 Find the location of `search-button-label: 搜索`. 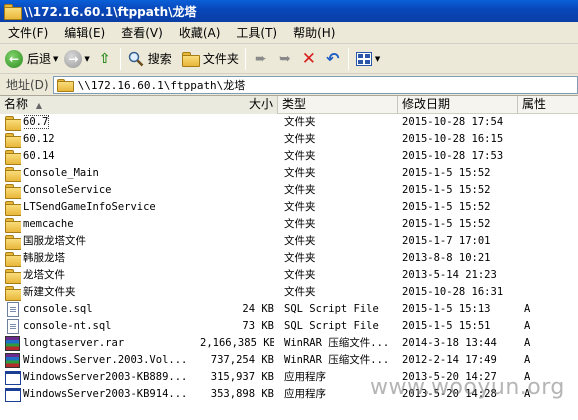

search-button-label: 搜索 is located at coordinates (159, 59).